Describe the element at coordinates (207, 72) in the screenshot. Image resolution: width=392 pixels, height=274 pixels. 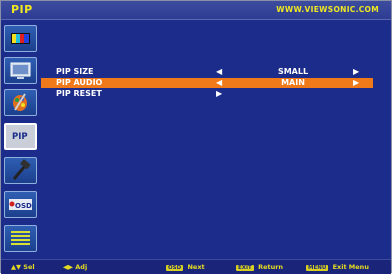
I see `menu-row-pip-size: PIP SIZE ◀ SMALL ▶` at that location.